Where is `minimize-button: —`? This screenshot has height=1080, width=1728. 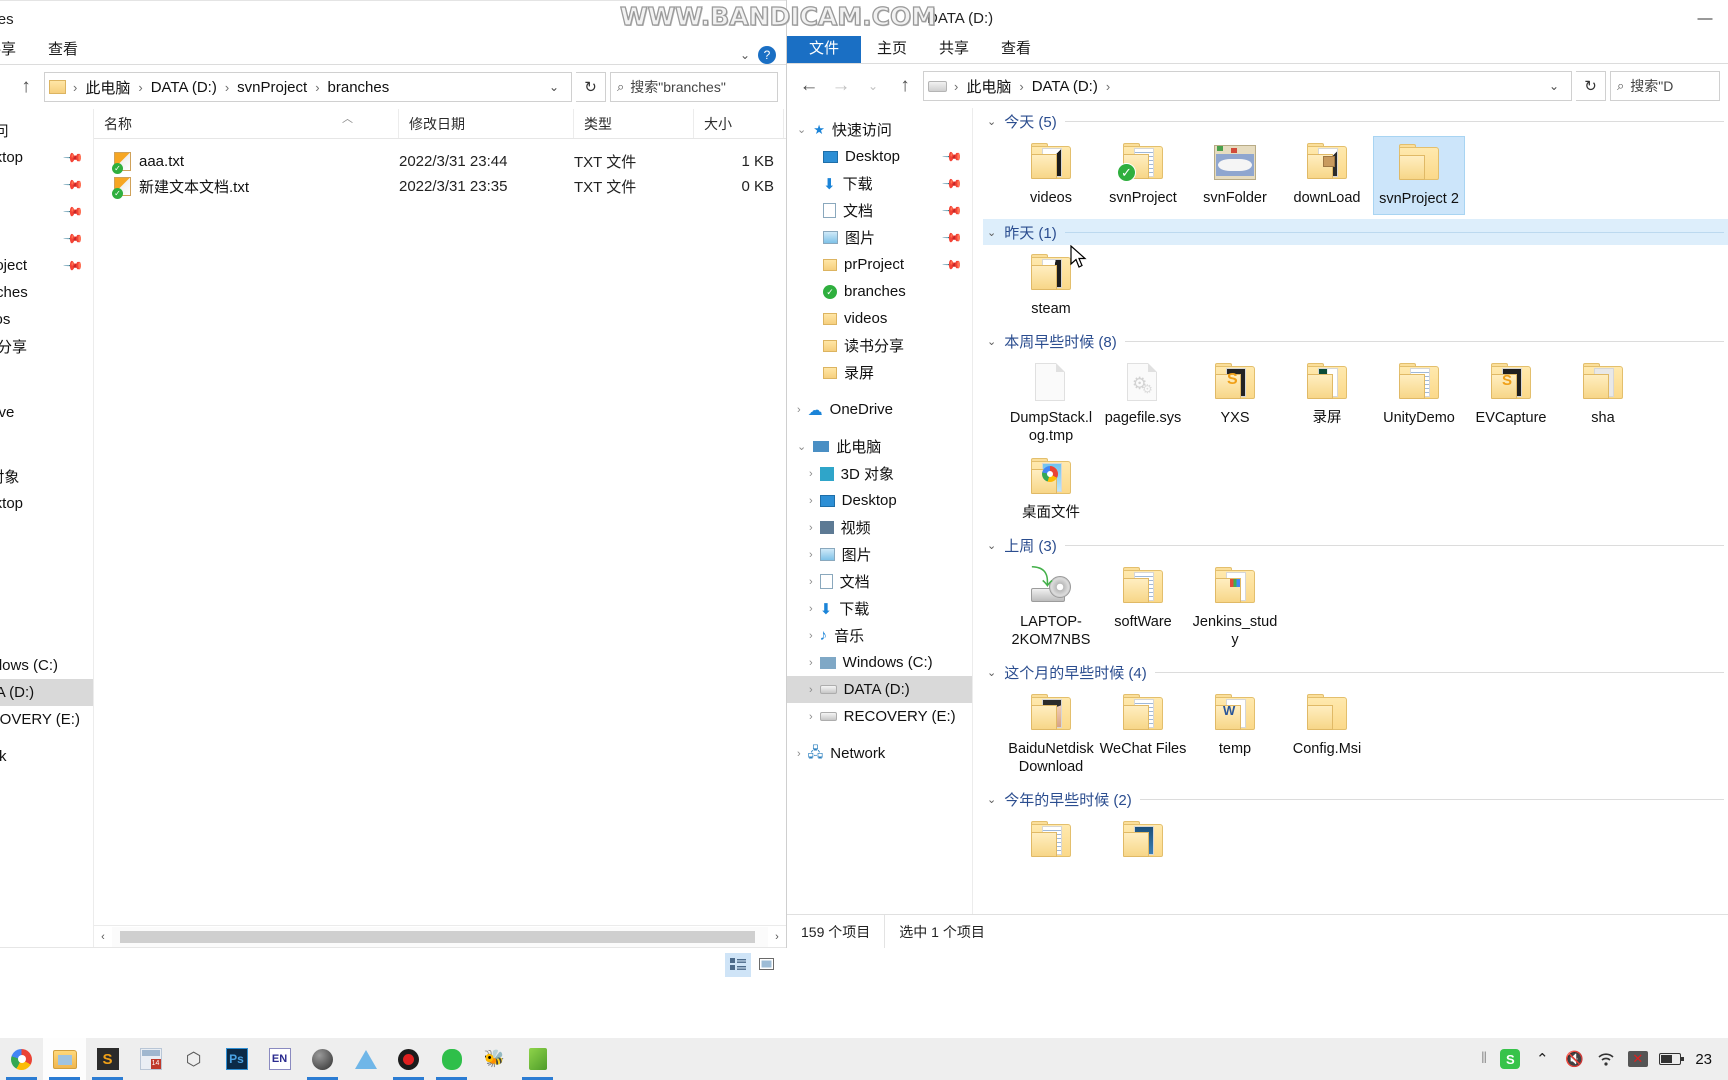 minimize-button: — is located at coordinates (1705, 18).